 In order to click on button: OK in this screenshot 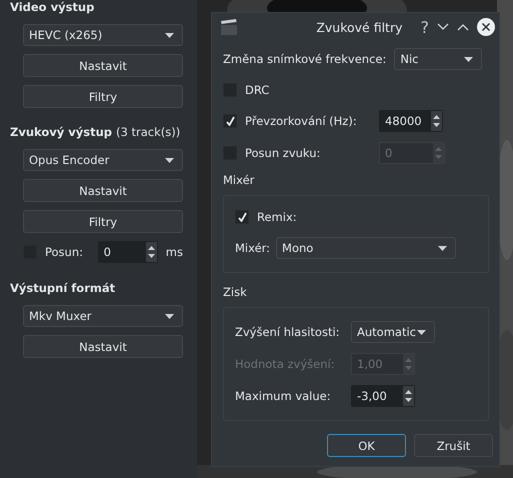, I will do `click(366, 445)`.